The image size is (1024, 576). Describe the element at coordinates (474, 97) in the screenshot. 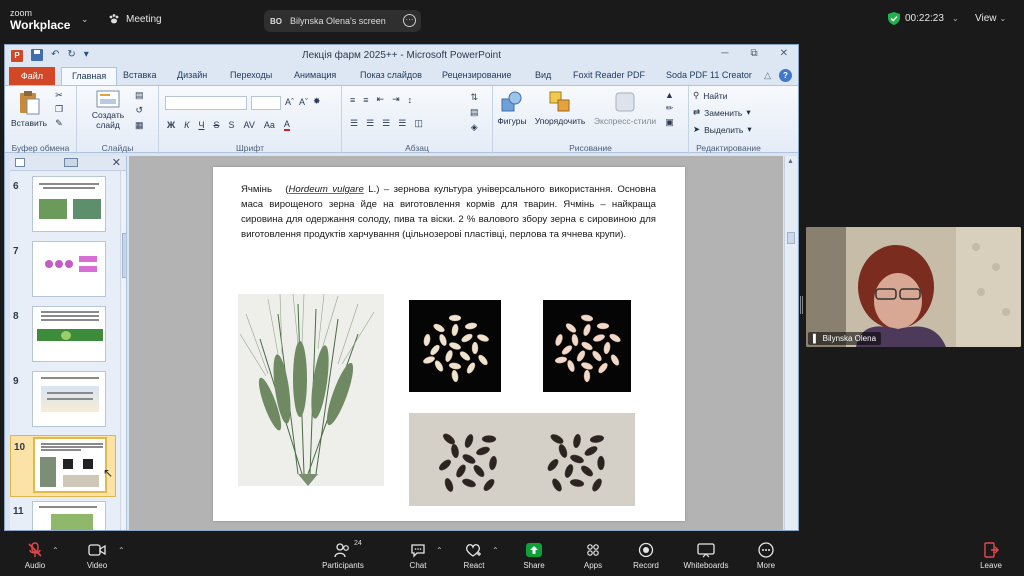

I see `text-direction-icon: ⇅` at that location.